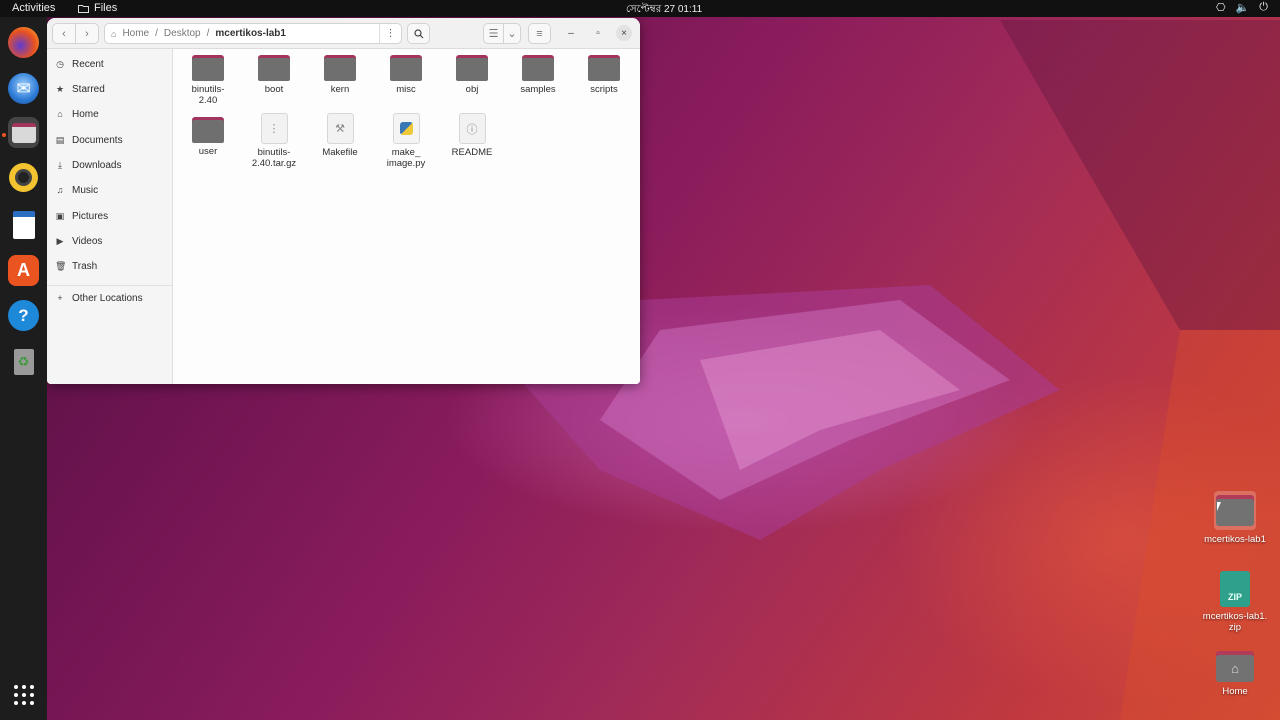 The image size is (1280, 720). I want to click on music-icon: ♫, so click(60, 190).